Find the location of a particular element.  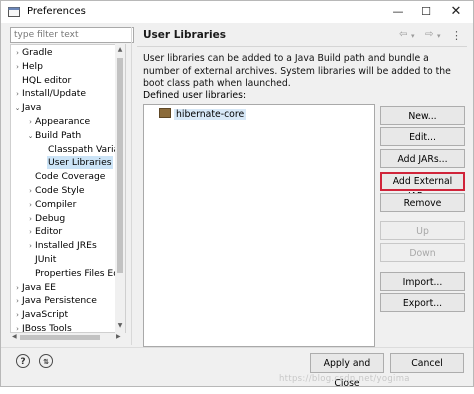

library-label: hibernate-core is located at coordinates (210, 114).